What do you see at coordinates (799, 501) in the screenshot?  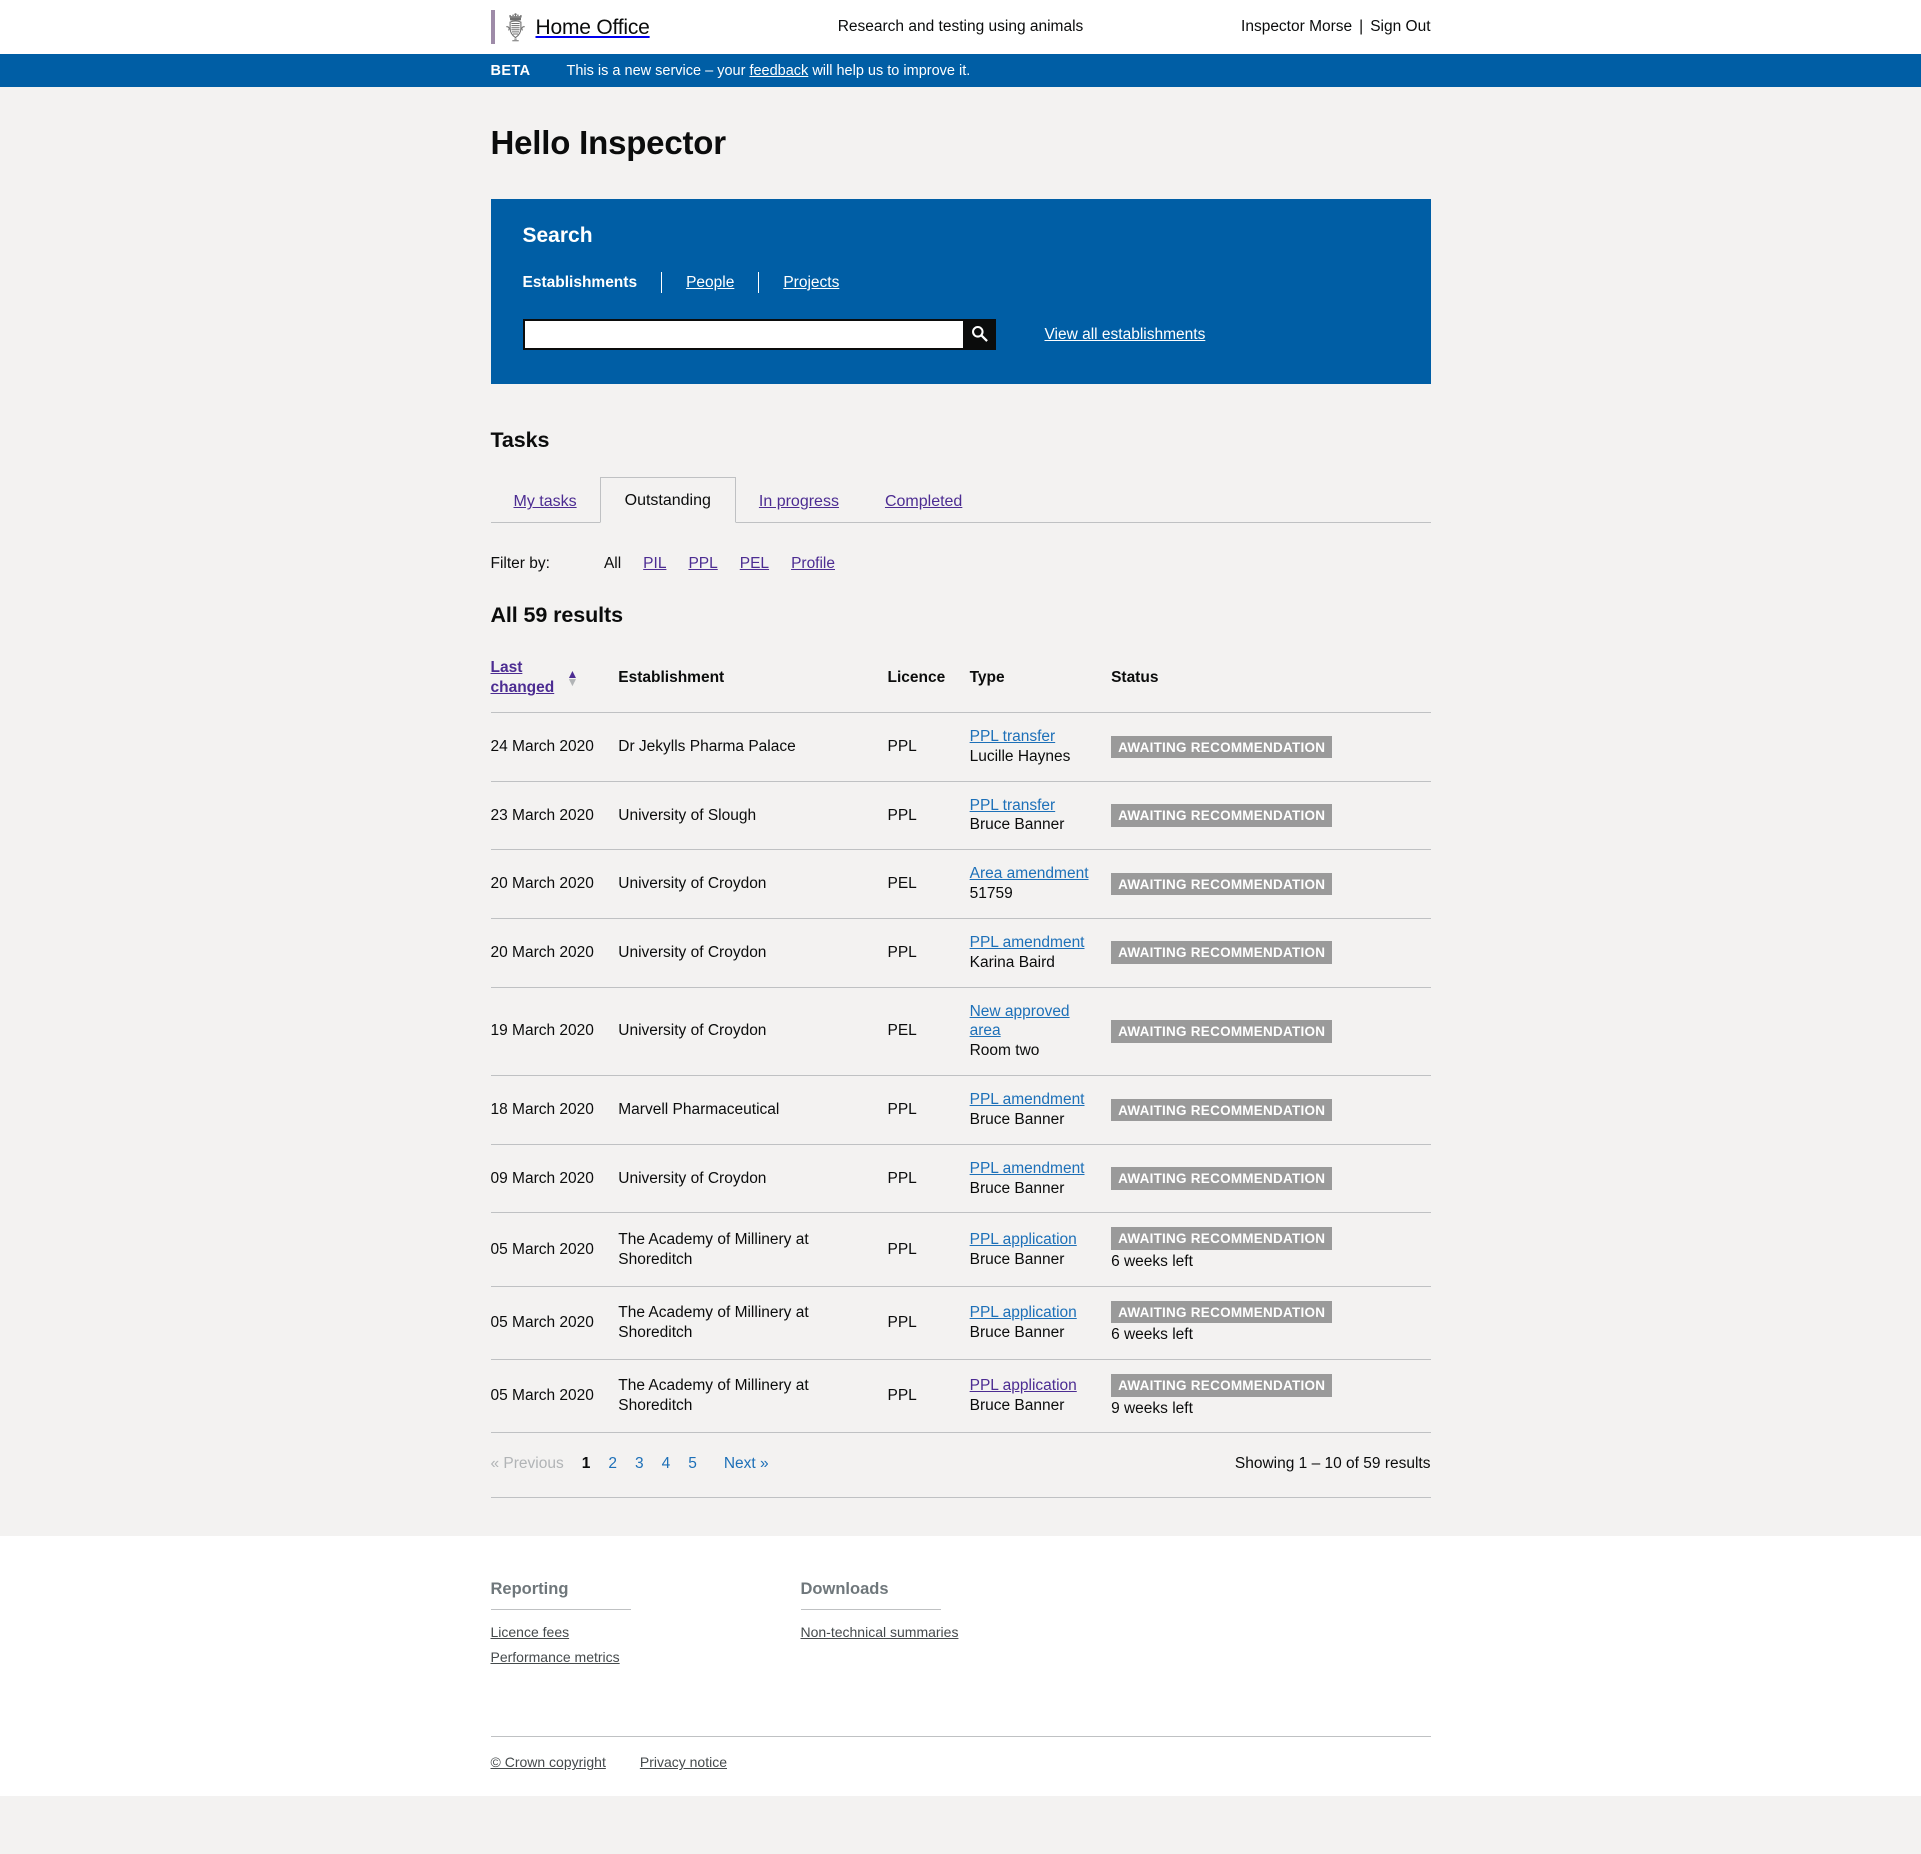 I see `tab-in-progress: In progress` at bounding box center [799, 501].